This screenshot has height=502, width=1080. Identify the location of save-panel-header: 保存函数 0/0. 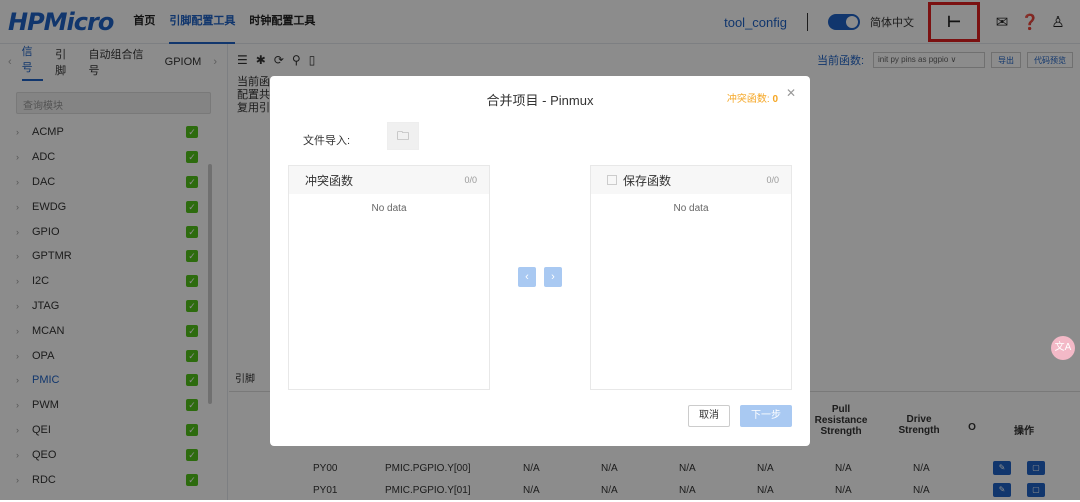
(691, 180).